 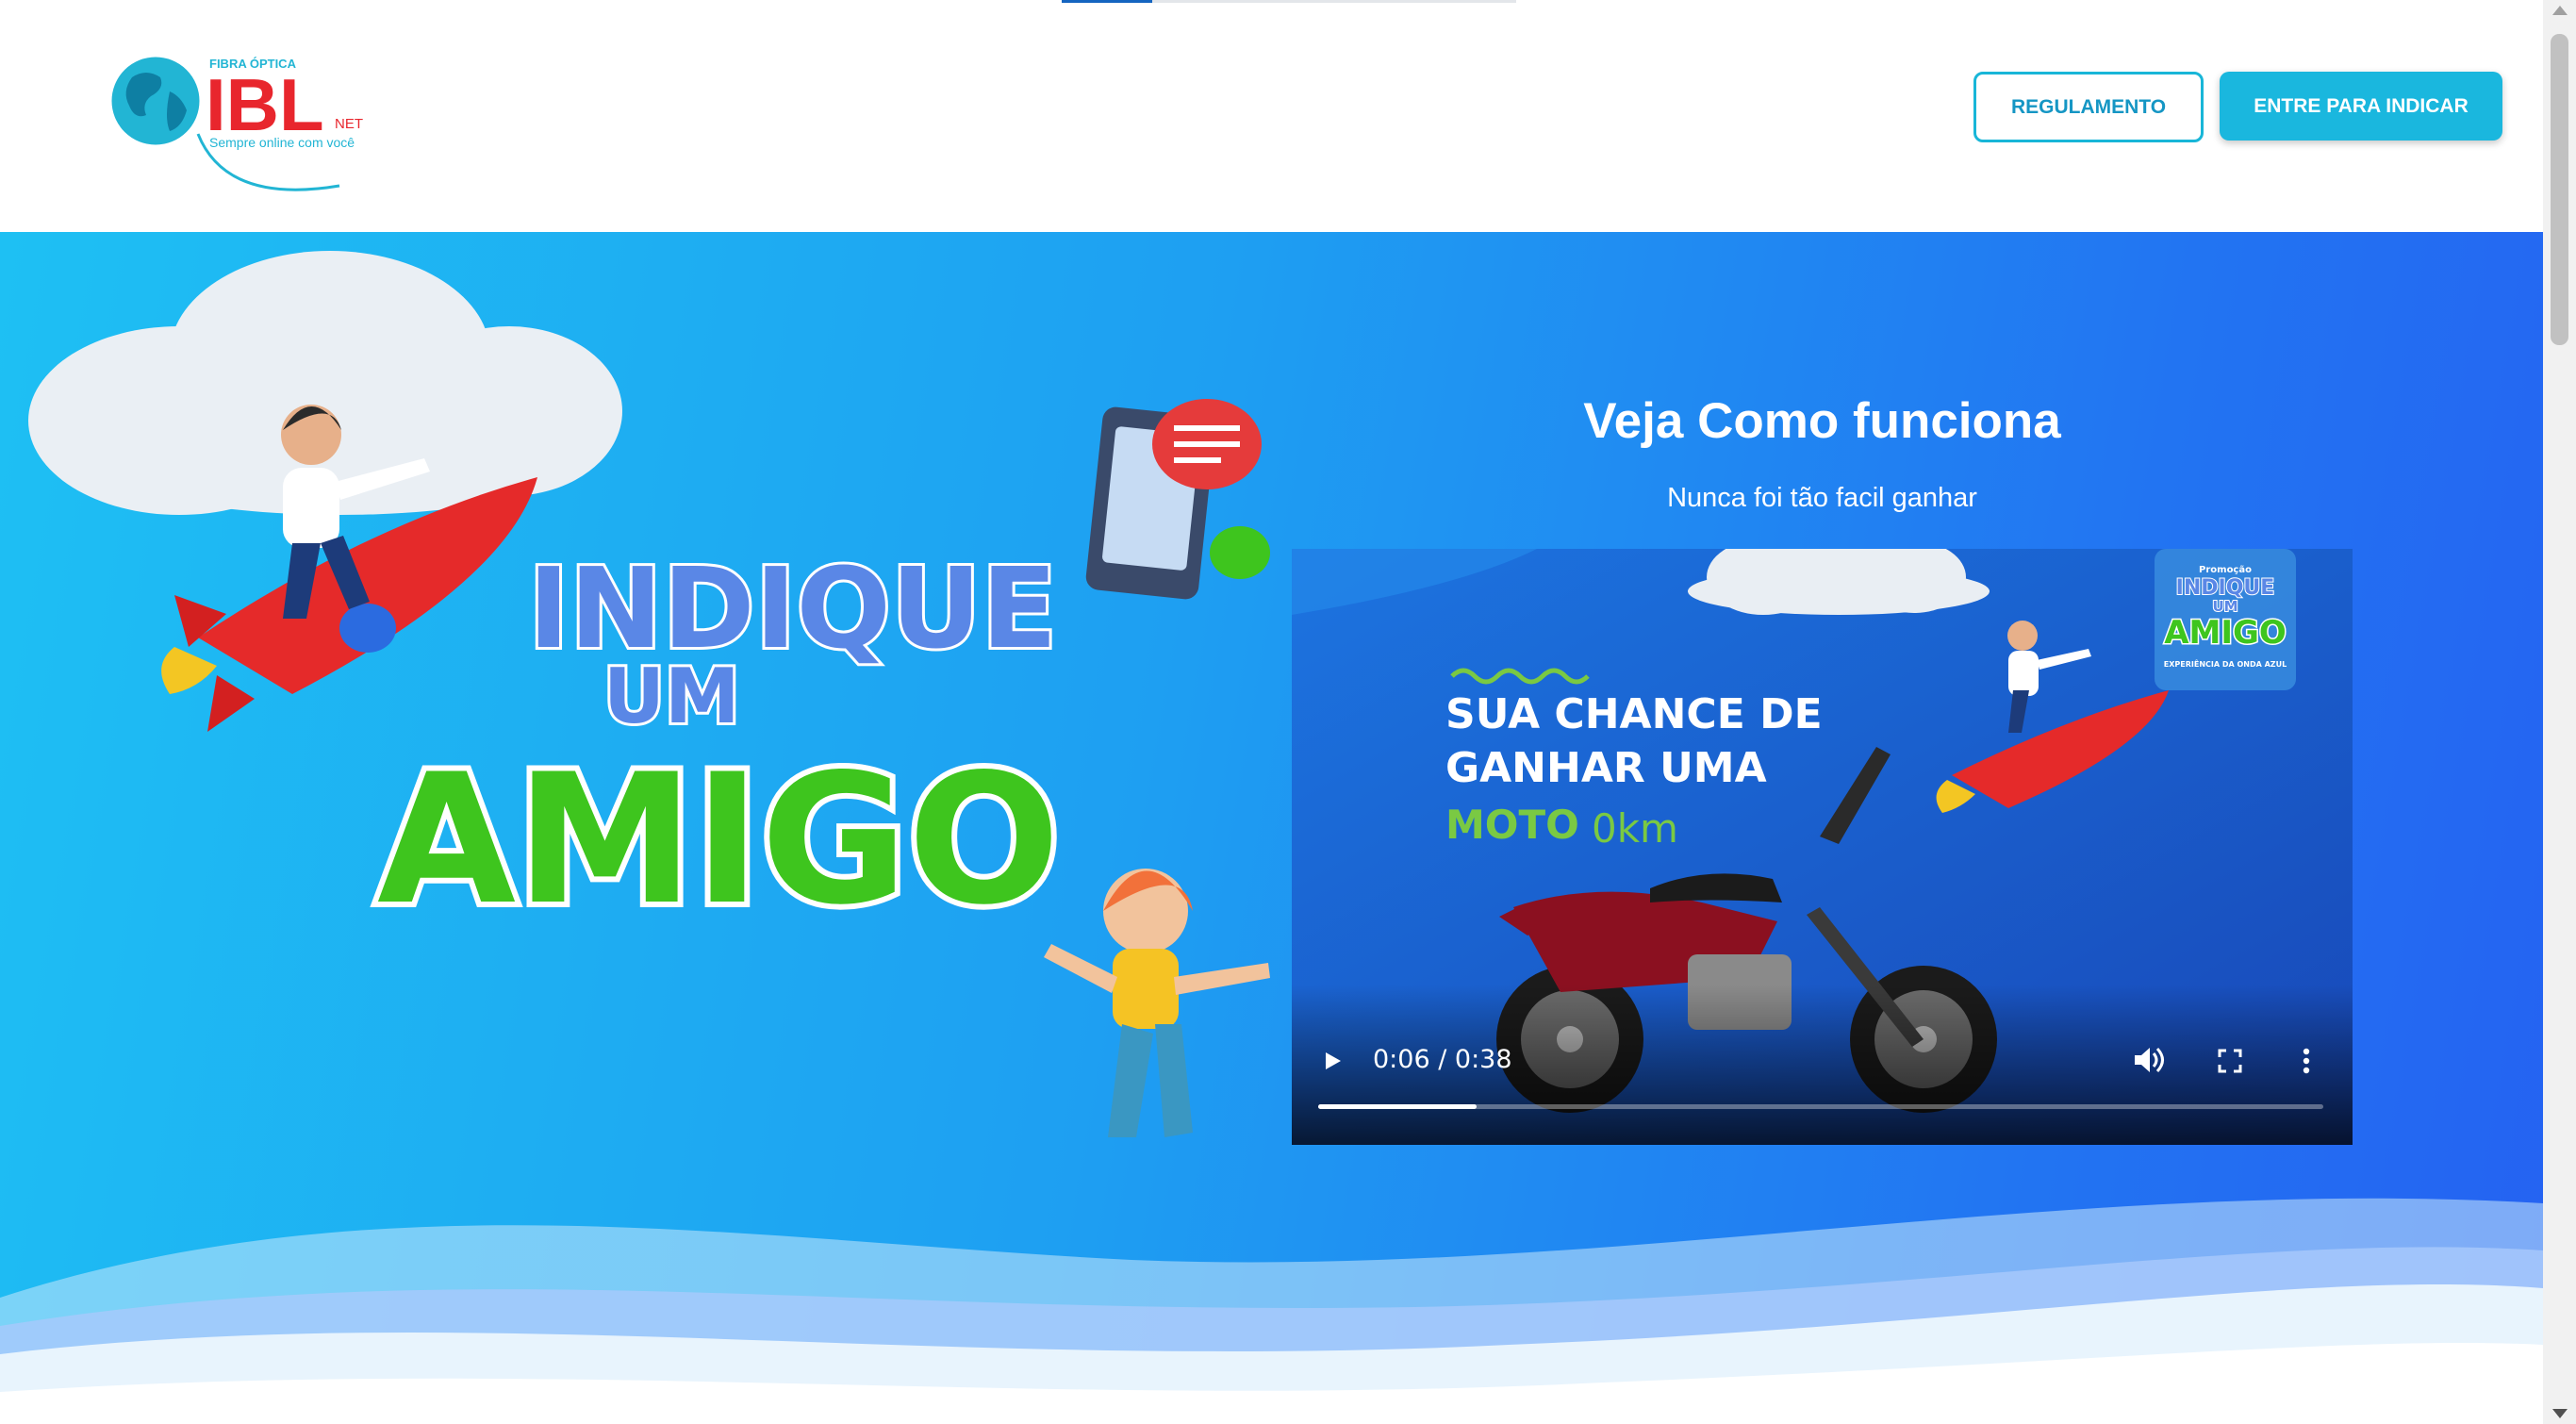 What do you see at coordinates (1107, 1) in the screenshot?
I see `page-load-progress-fill` at bounding box center [1107, 1].